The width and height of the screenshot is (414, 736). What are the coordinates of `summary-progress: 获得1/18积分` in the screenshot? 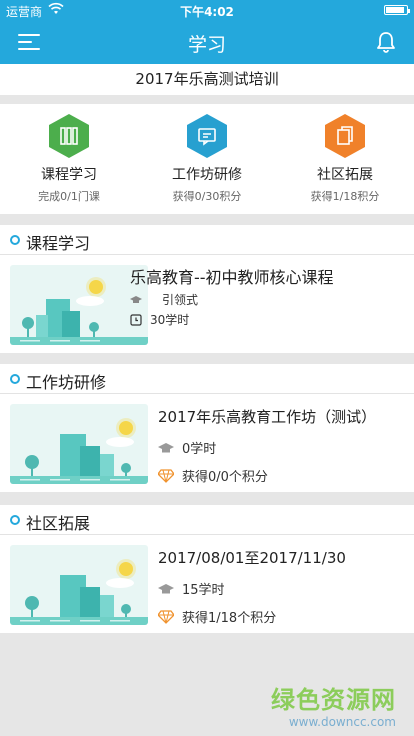 It's located at (345, 196).